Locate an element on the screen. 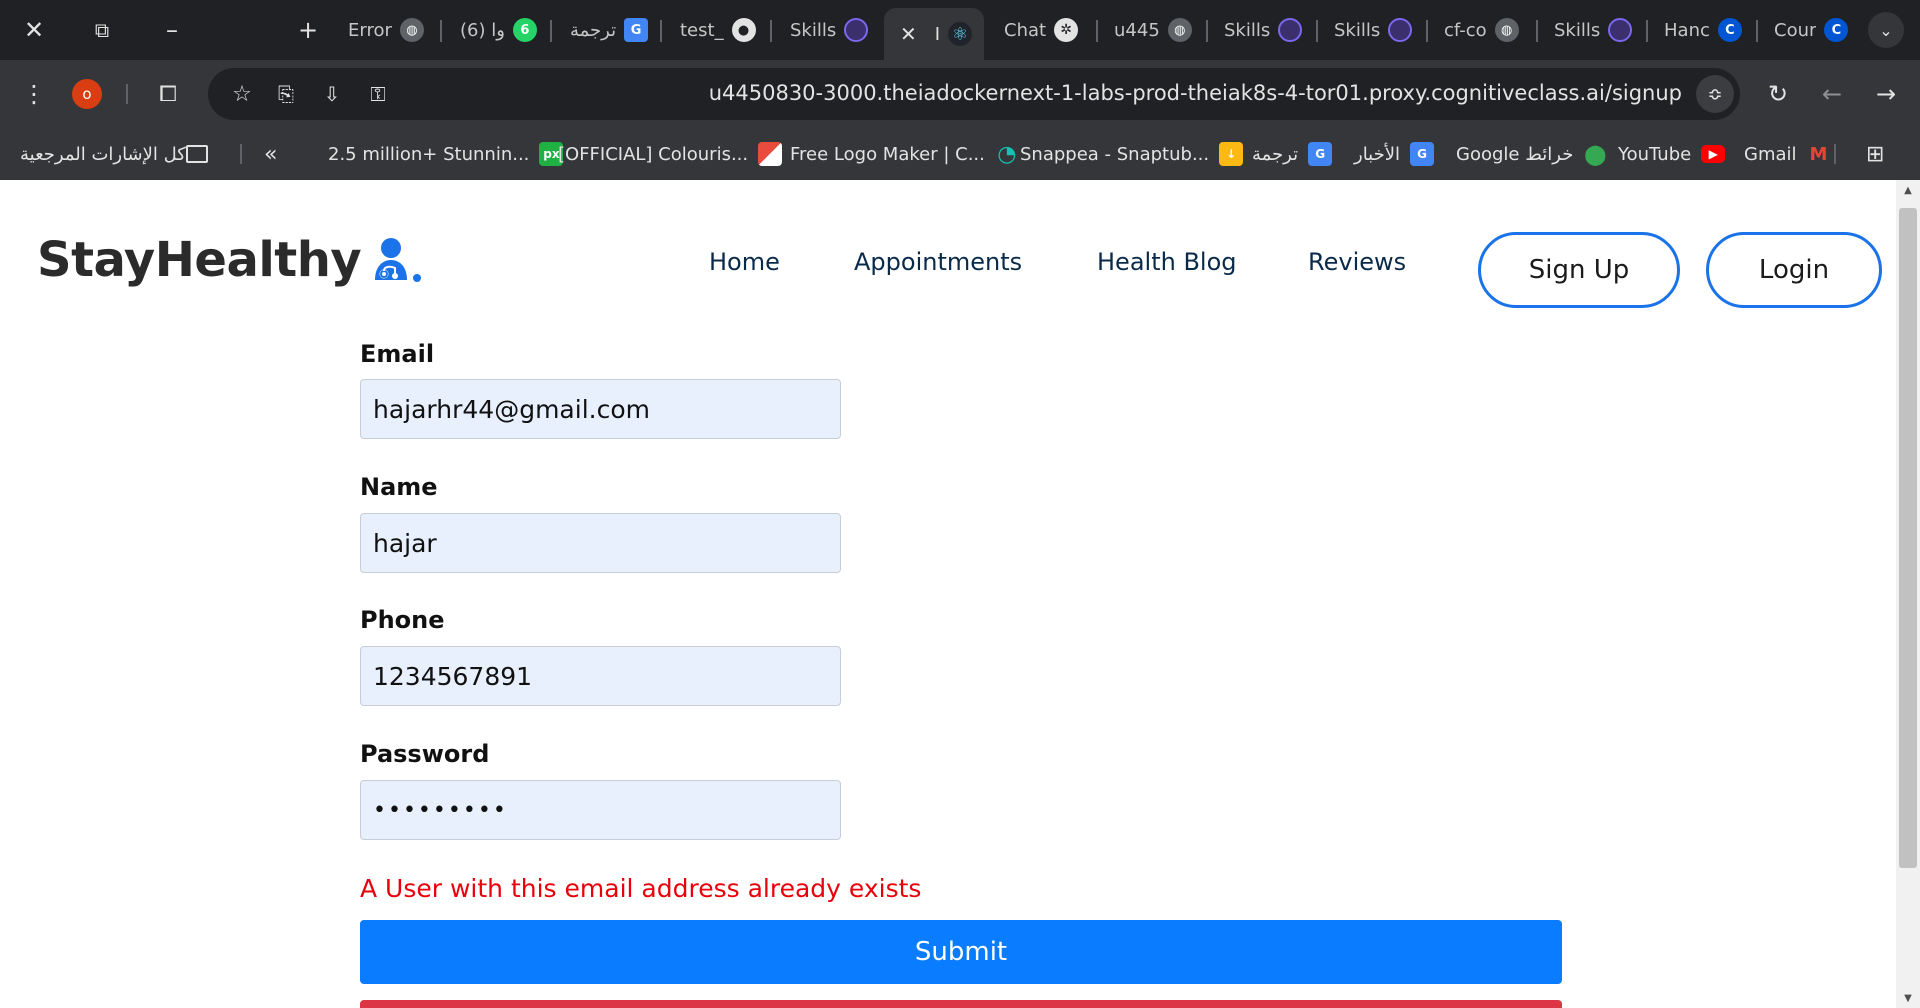  tab-5-active: ✕ I ⚛ is located at coordinates (934, 34).